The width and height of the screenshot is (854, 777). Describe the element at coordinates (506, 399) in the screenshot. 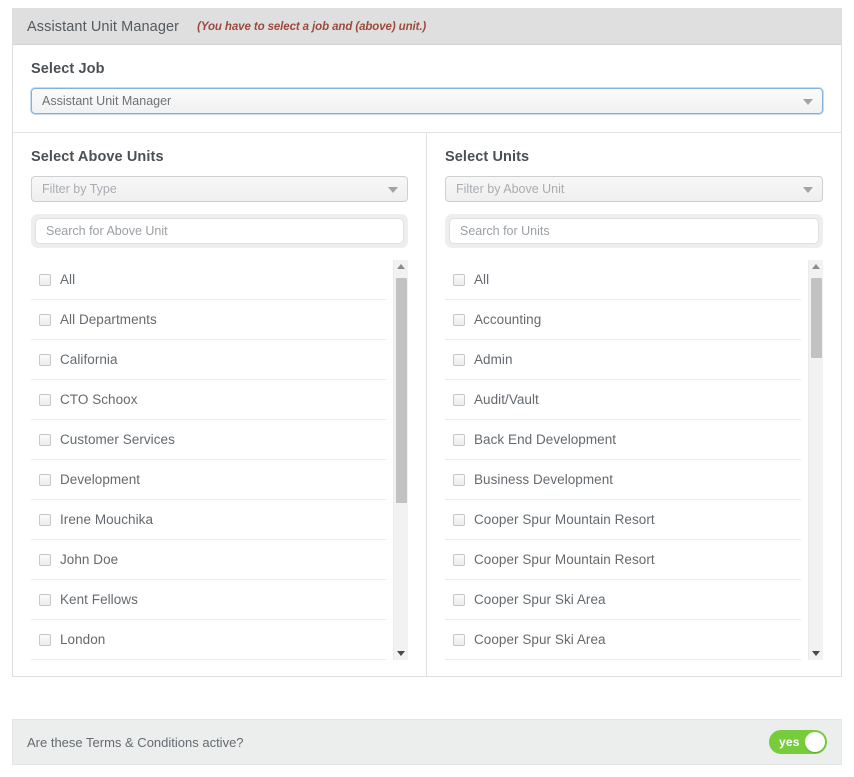

I see `list-item-label: Audit/Vault` at that location.